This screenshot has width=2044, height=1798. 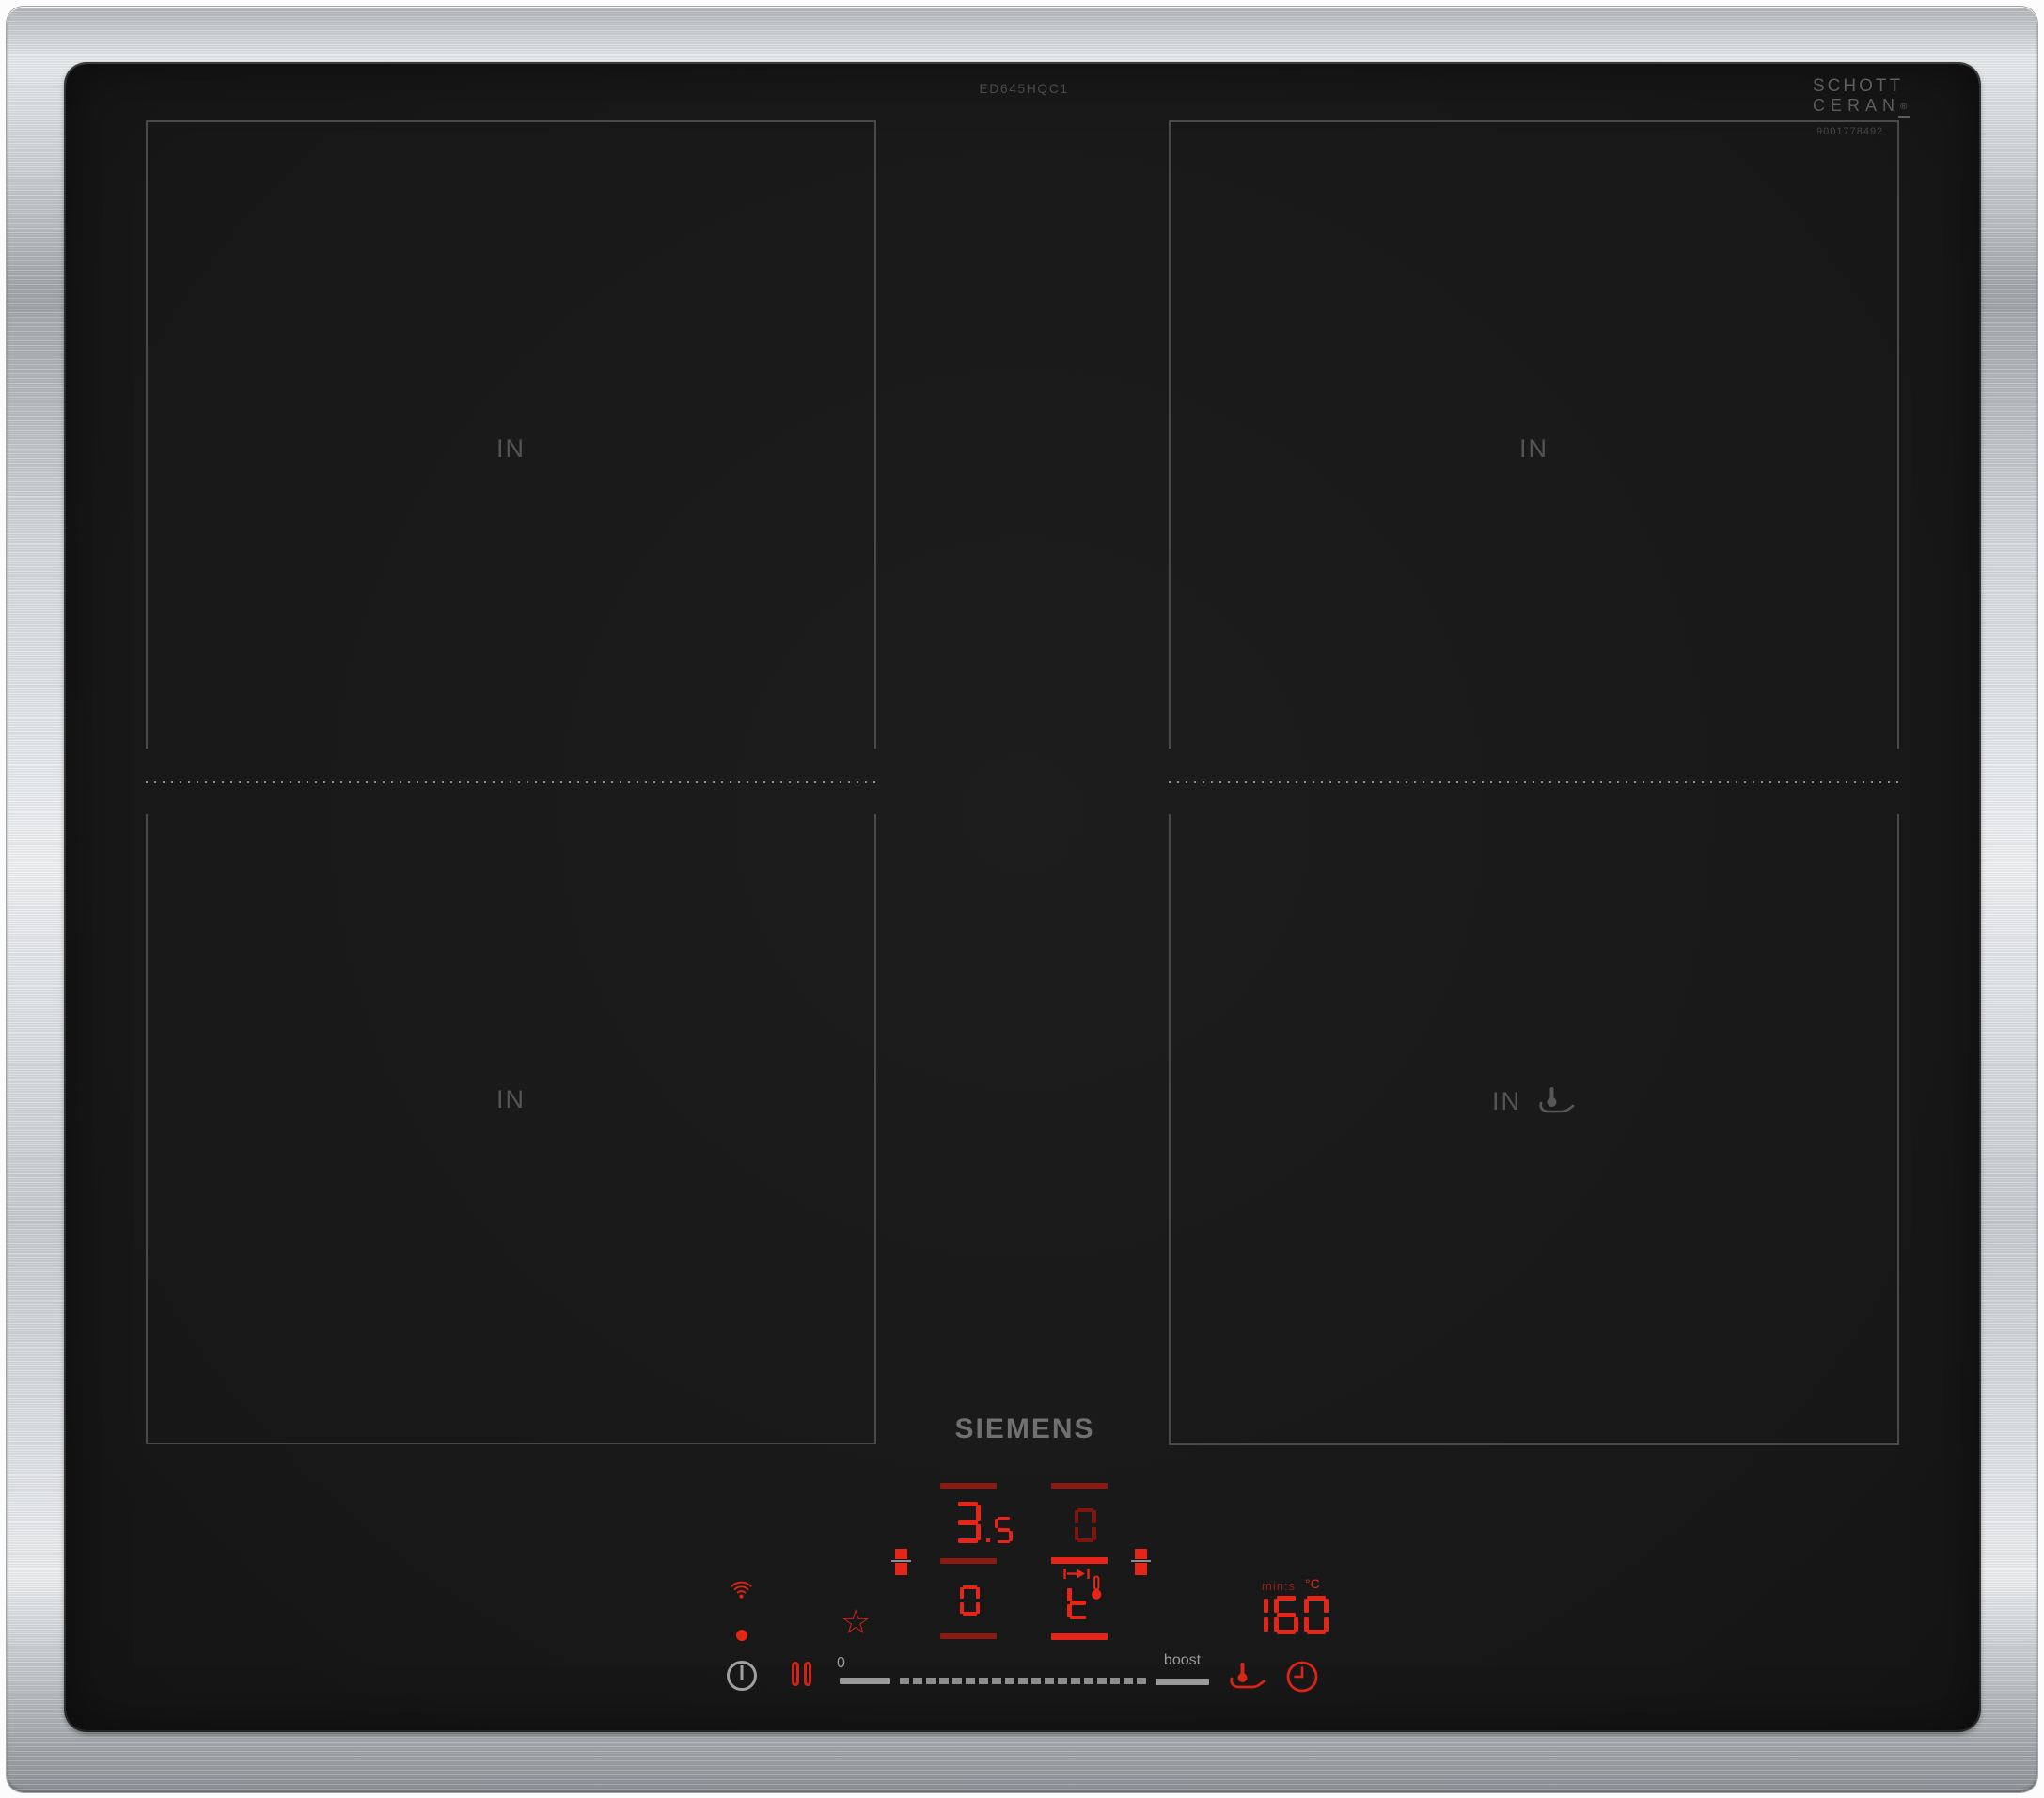 What do you see at coordinates (1535, 782) in the screenshot?
I see `flex-zone-dotted-divider-right` at bounding box center [1535, 782].